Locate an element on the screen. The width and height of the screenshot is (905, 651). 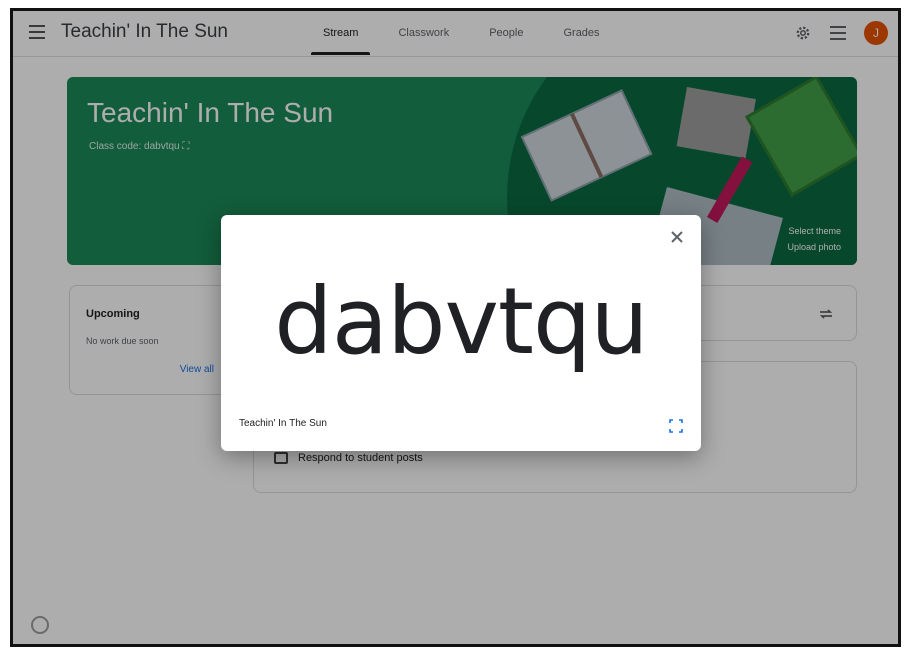
exit-fullscreen-icon is located at coordinates (676, 426).